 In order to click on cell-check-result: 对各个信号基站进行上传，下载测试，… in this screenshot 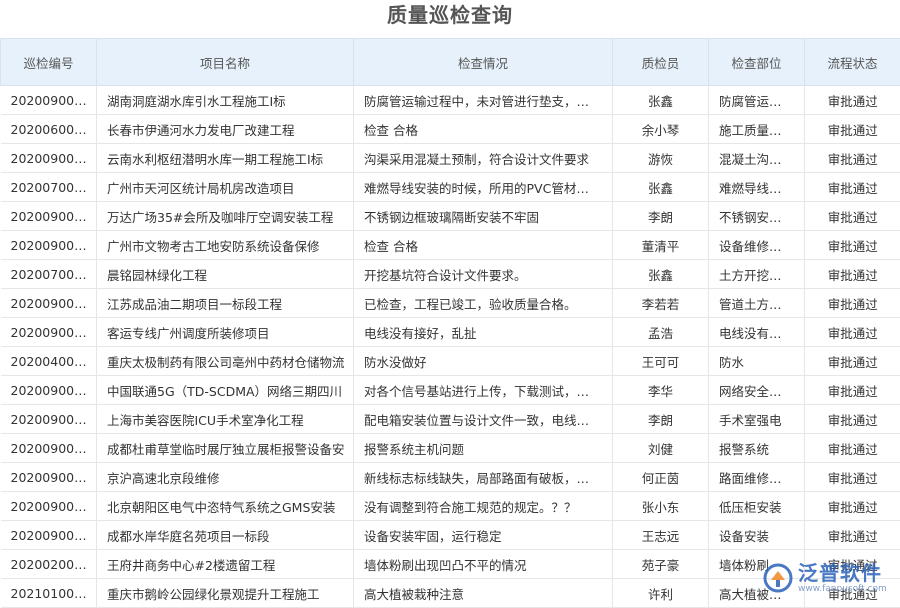, I will do `click(483, 390)`.